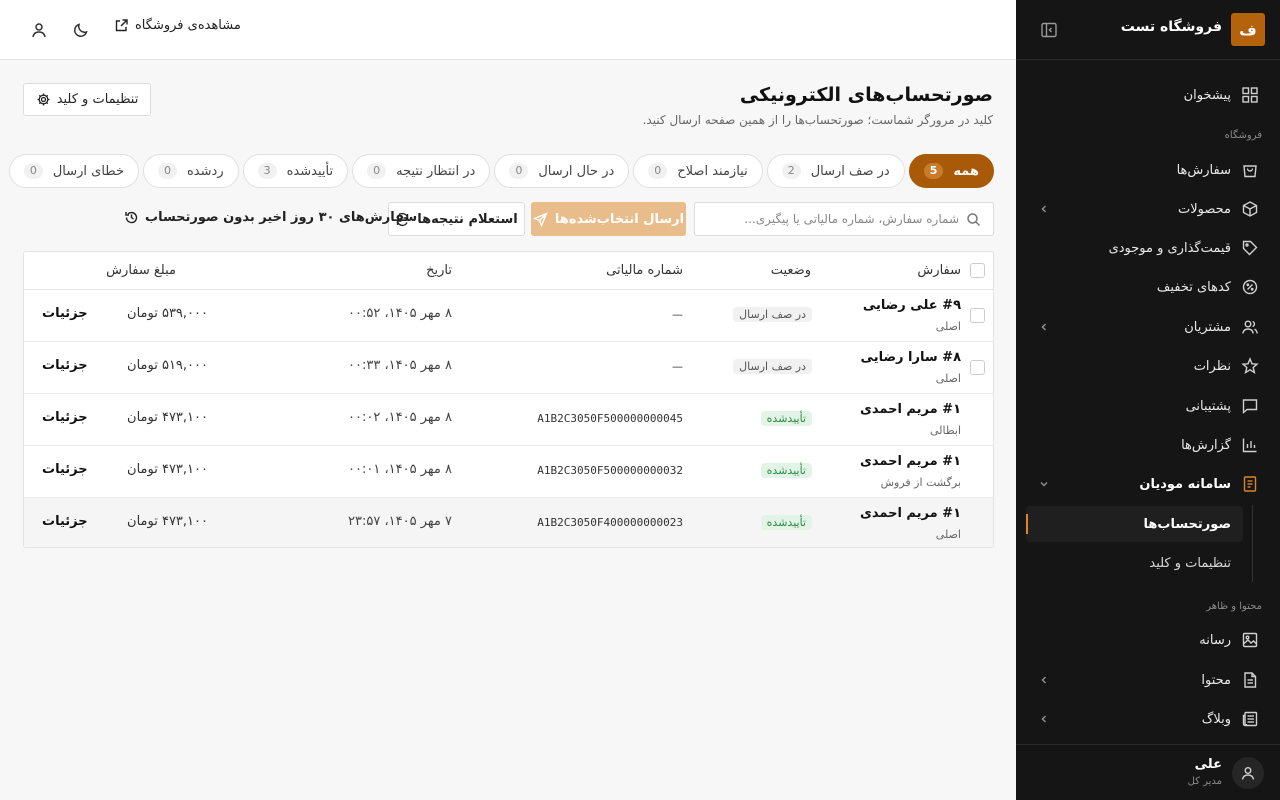 This screenshot has width=1280, height=800. Describe the element at coordinates (912, 305) in the screenshot. I see `order-number: #۹ علی رضایی` at that location.